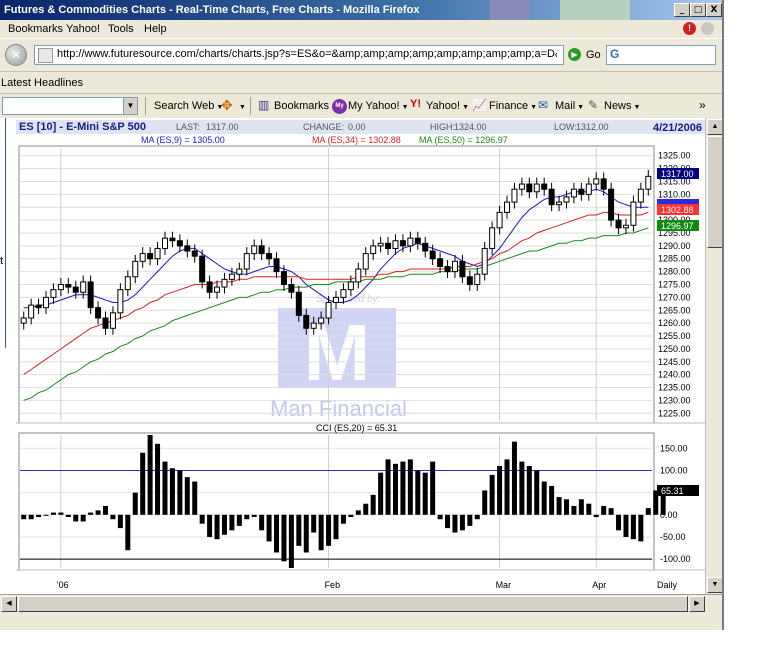  Describe the element at coordinates (569, 106) in the screenshot. I see `mail-button: Mail ▼` at that location.